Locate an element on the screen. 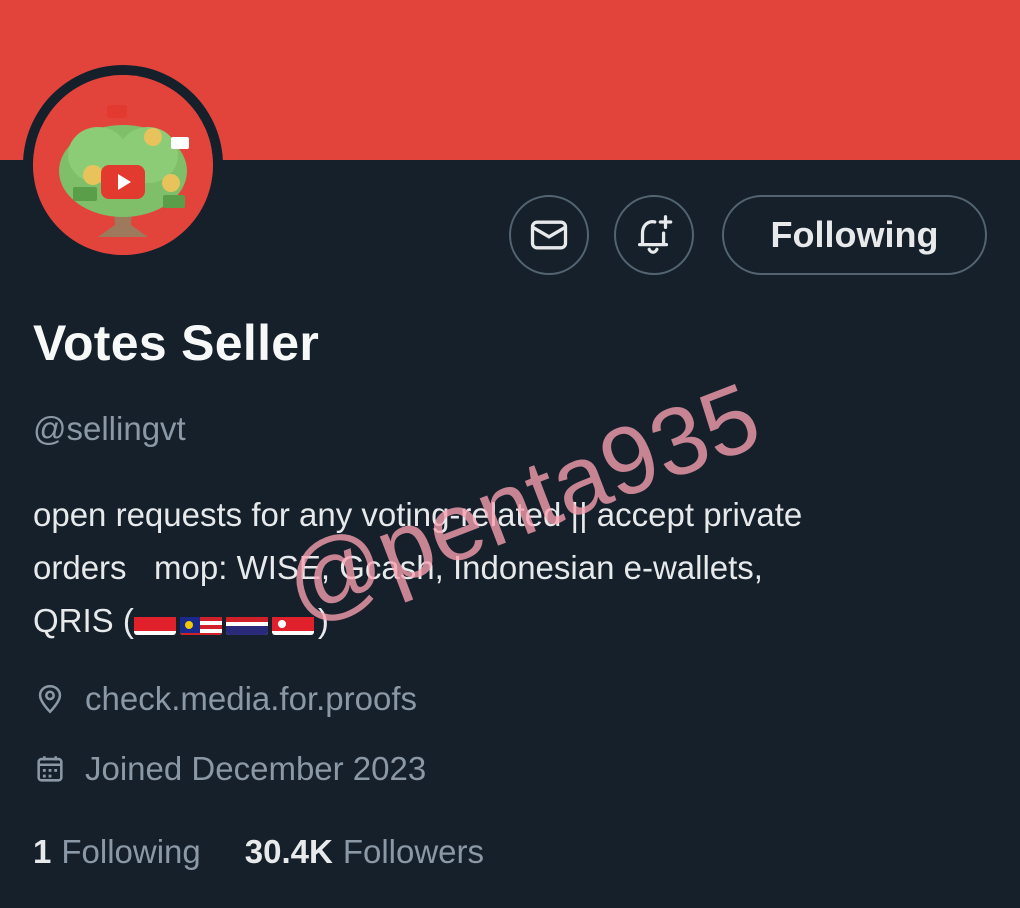 The image size is (1020, 908). following-button: Following is located at coordinates (854, 235).